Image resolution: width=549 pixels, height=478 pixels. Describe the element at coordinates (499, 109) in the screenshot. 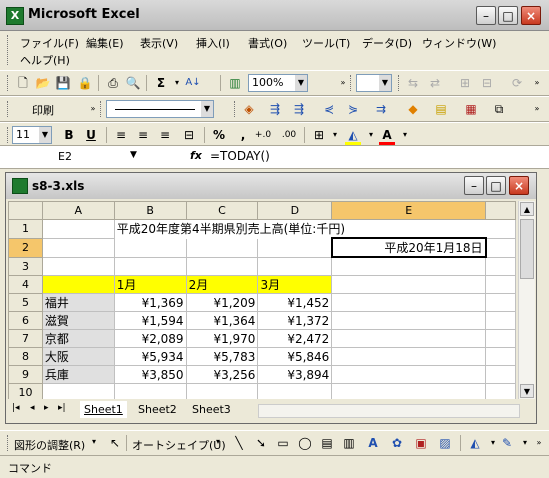

I see `evaluate-formula-icon: ⧉` at that location.